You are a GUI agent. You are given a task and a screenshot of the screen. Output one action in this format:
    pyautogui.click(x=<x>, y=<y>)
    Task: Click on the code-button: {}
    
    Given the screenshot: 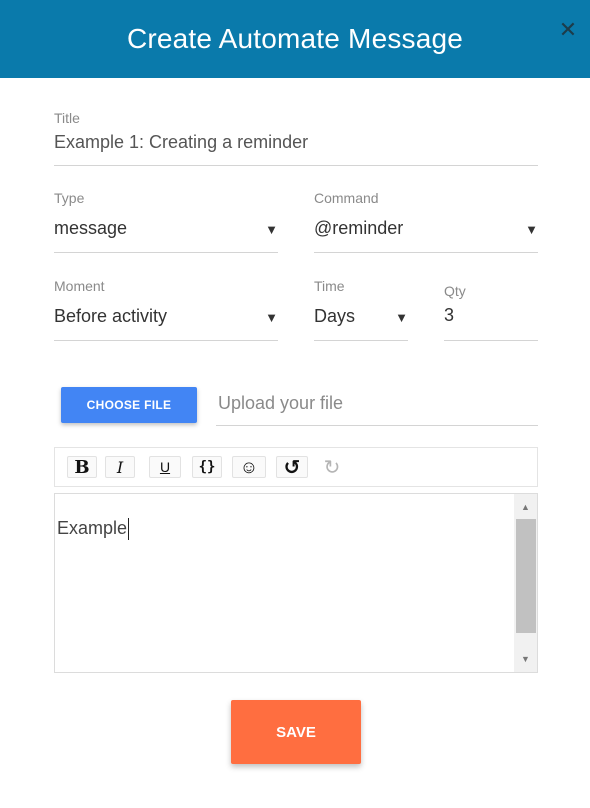 What is the action you would take?
    pyautogui.click(x=207, y=467)
    